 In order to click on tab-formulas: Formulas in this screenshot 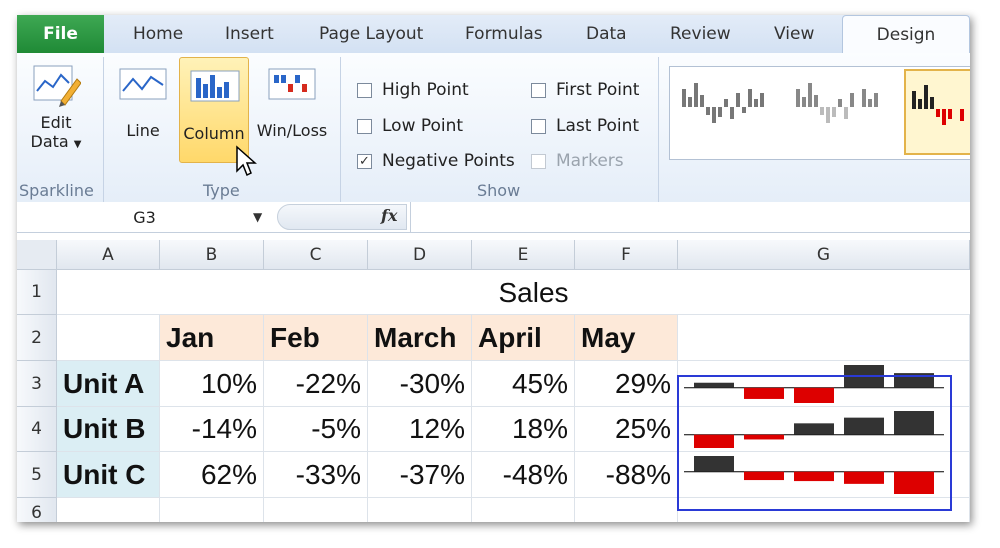, I will do `click(504, 34)`.